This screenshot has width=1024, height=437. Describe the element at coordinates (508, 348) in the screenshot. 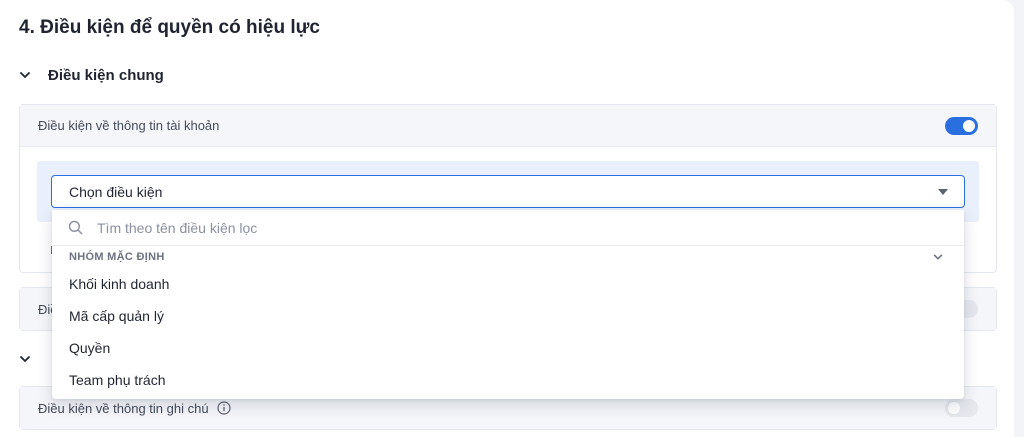

I see `dropdown-option-quyen: Quyền` at that location.